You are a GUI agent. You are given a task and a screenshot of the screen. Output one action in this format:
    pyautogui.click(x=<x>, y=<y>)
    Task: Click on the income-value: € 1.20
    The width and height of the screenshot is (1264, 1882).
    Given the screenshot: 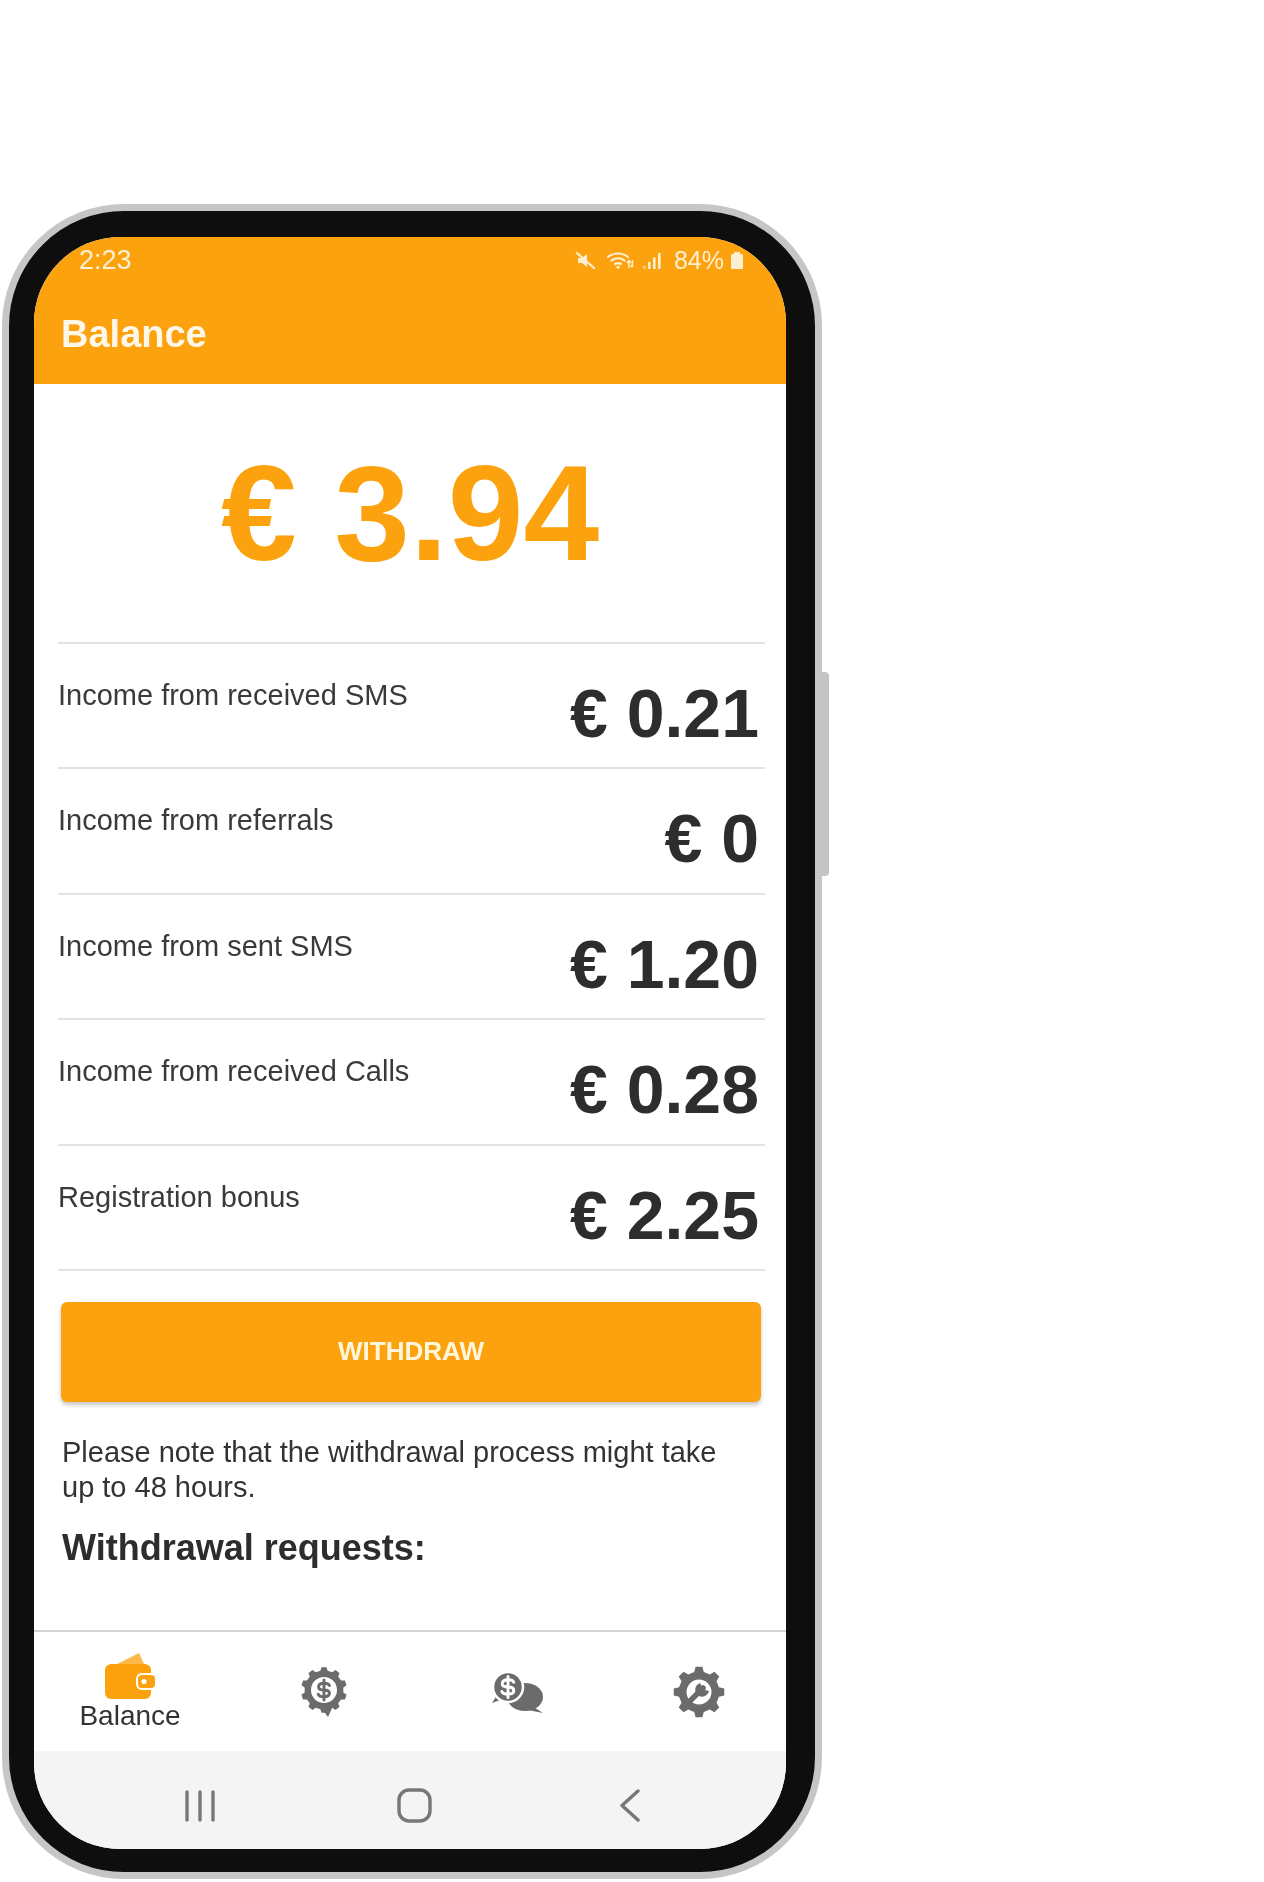 What is the action you would take?
    pyautogui.click(x=664, y=964)
    